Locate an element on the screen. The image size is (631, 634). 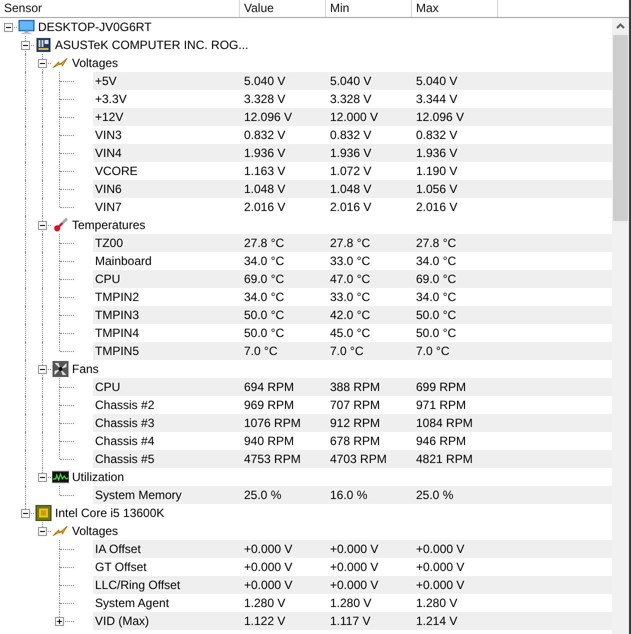
sensor-name: LLC/Ring Offset is located at coordinates (166, 585).